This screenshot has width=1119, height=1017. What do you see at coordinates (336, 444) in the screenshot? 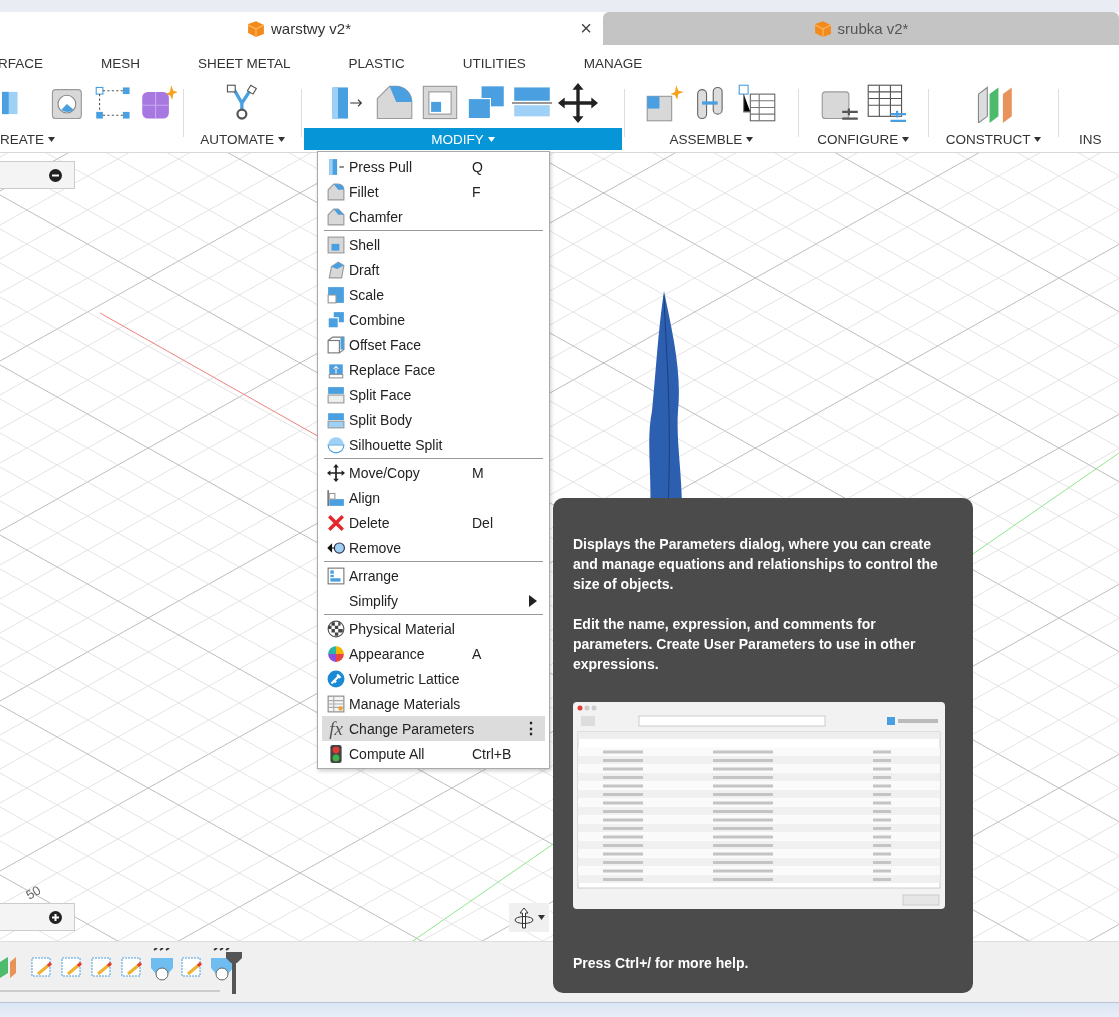
I see `sphere-icon` at bounding box center [336, 444].